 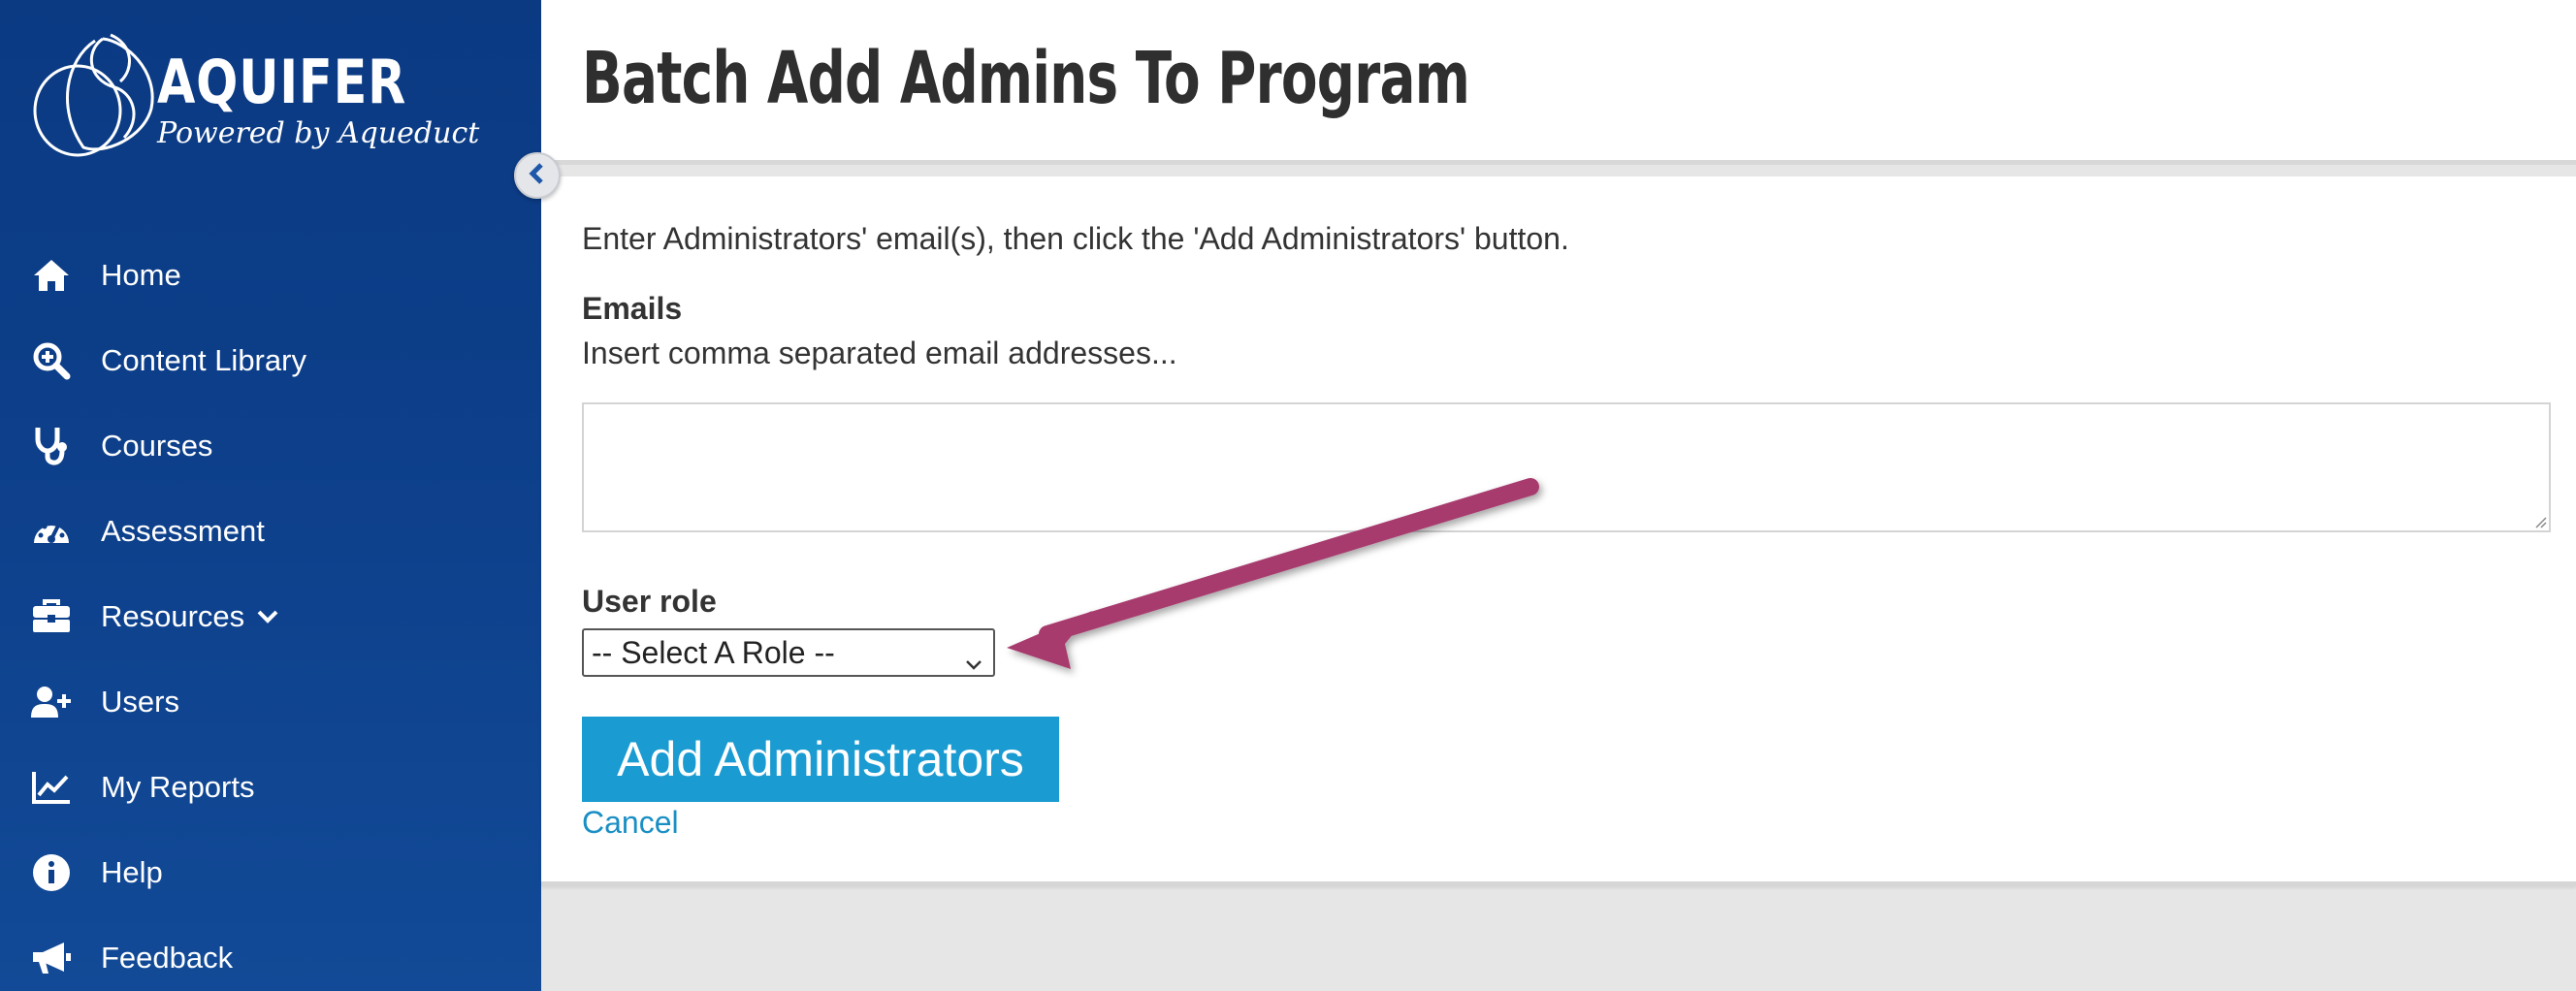 I want to click on sidebar-item-label: My Reports, so click(x=178, y=787).